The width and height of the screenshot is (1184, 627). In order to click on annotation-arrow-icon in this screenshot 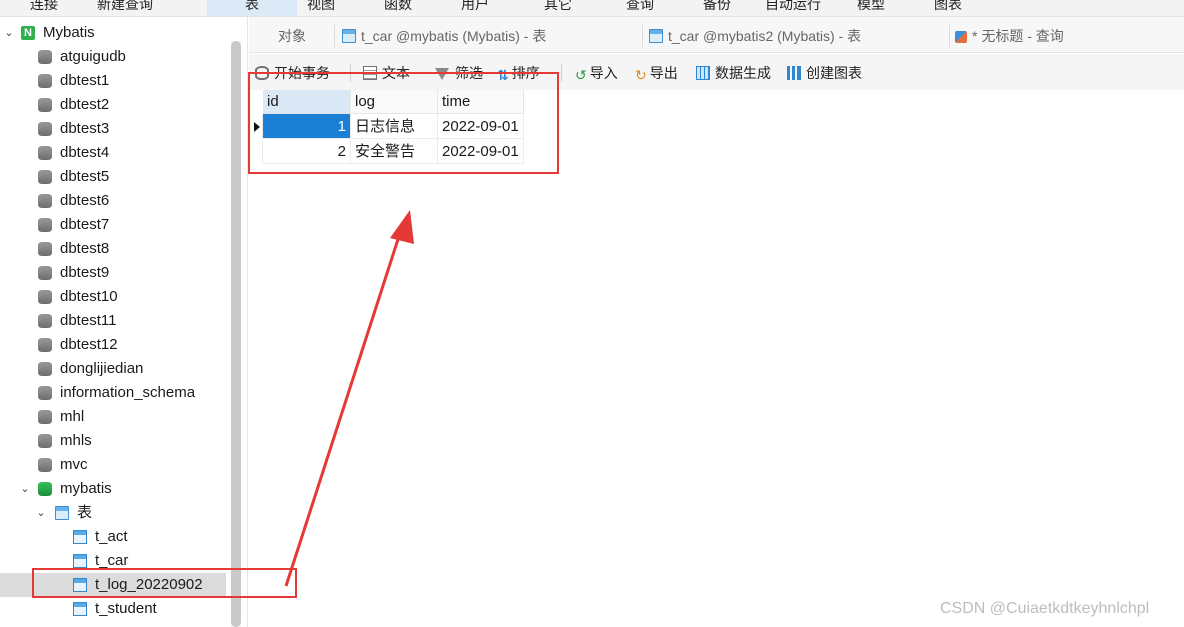, I will do `click(349, 398)`.